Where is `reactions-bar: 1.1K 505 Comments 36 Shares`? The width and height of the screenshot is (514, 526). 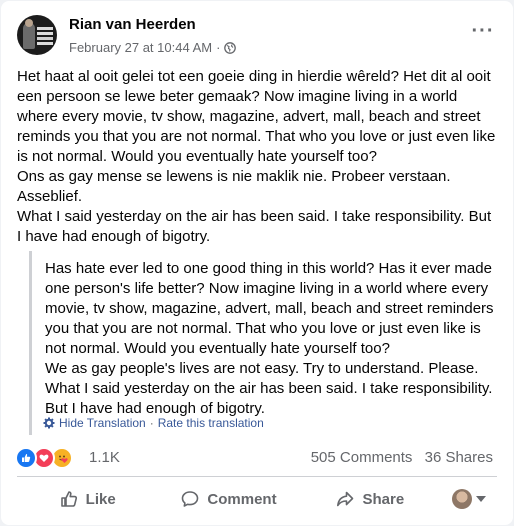 reactions-bar: 1.1K 505 Comments 36 Shares is located at coordinates (256, 458).